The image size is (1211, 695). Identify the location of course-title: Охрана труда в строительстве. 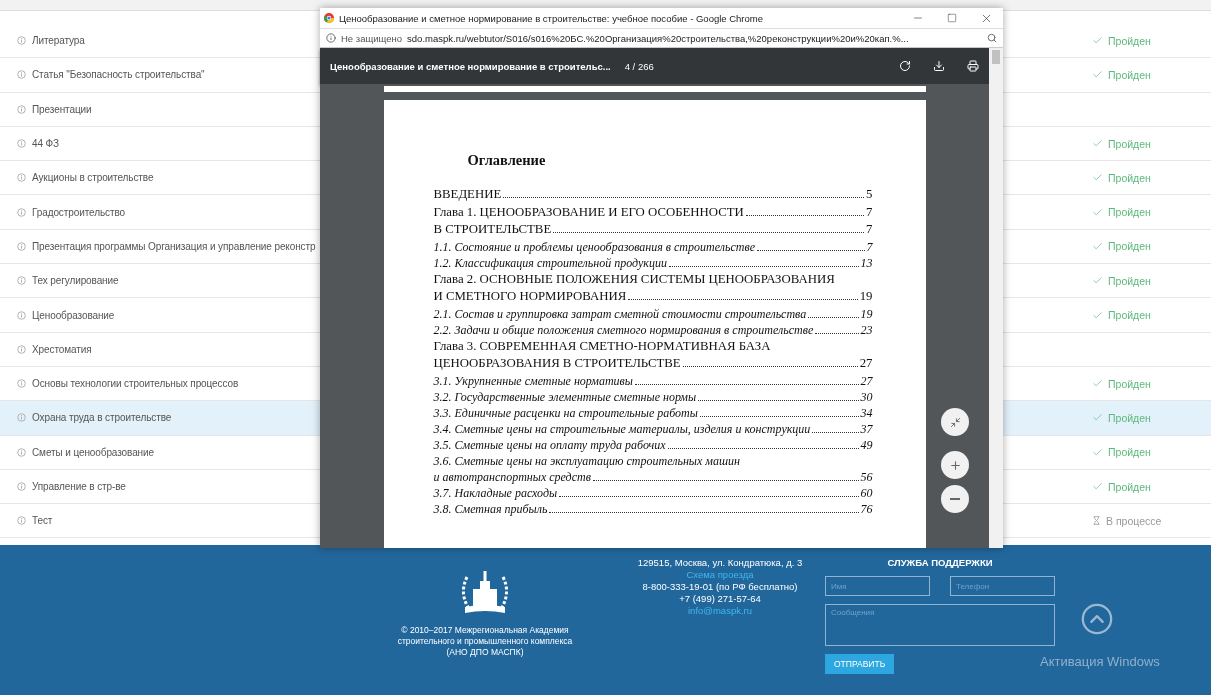
(102, 418).